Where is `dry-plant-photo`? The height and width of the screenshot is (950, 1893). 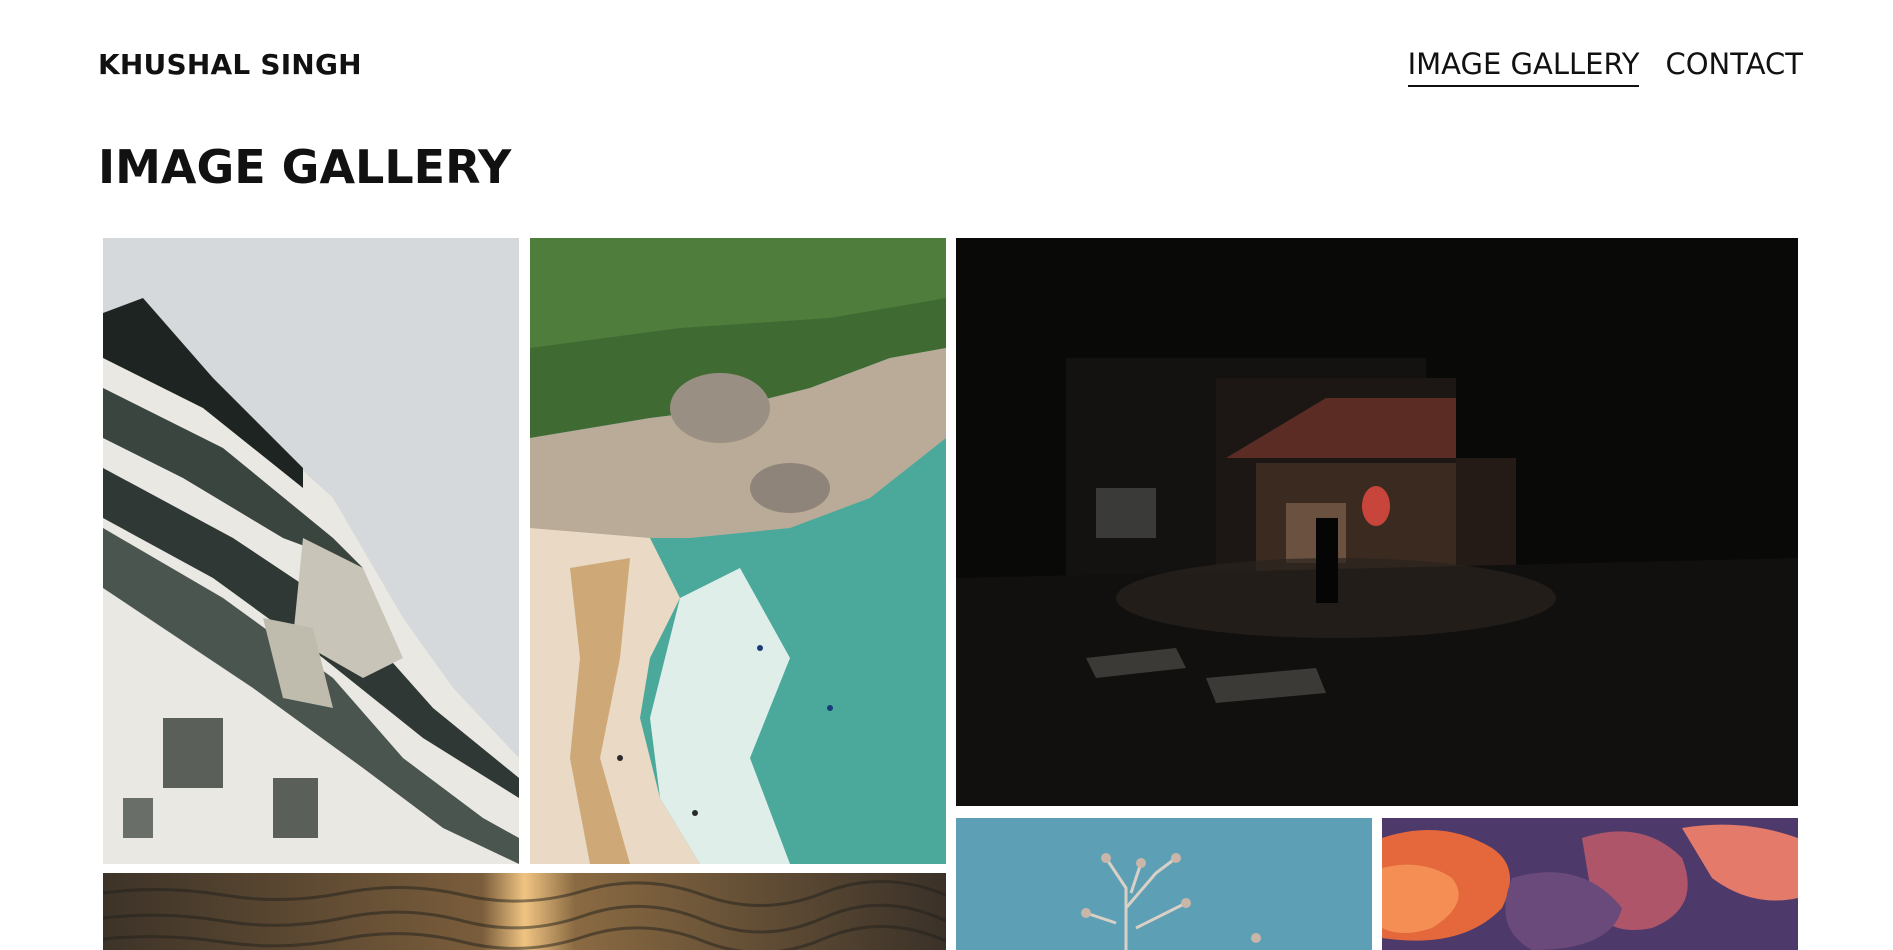 dry-plant-photo is located at coordinates (1164, 884).